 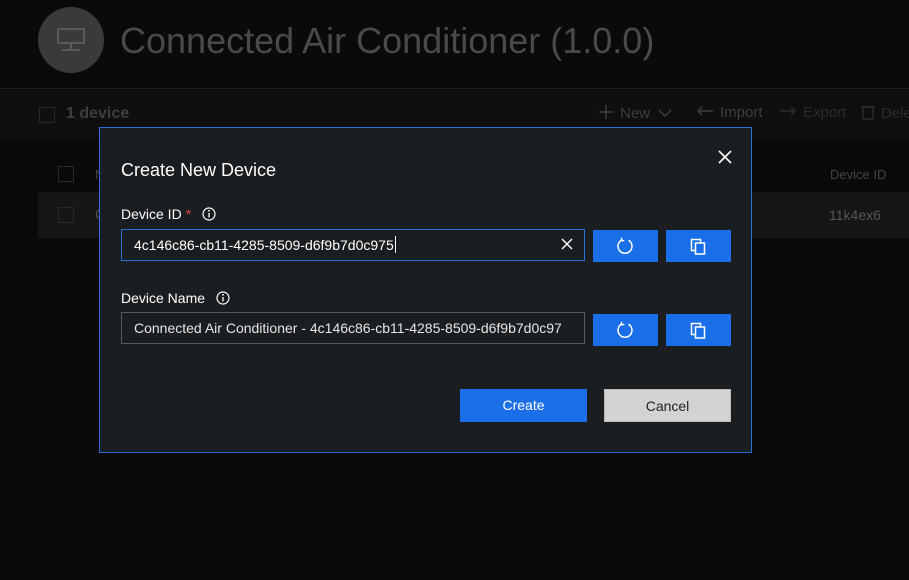 What do you see at coordinates (151, 214) in the screenshot?
I see `device-id-label-text: Device ID` at bounding box center [151, 214].